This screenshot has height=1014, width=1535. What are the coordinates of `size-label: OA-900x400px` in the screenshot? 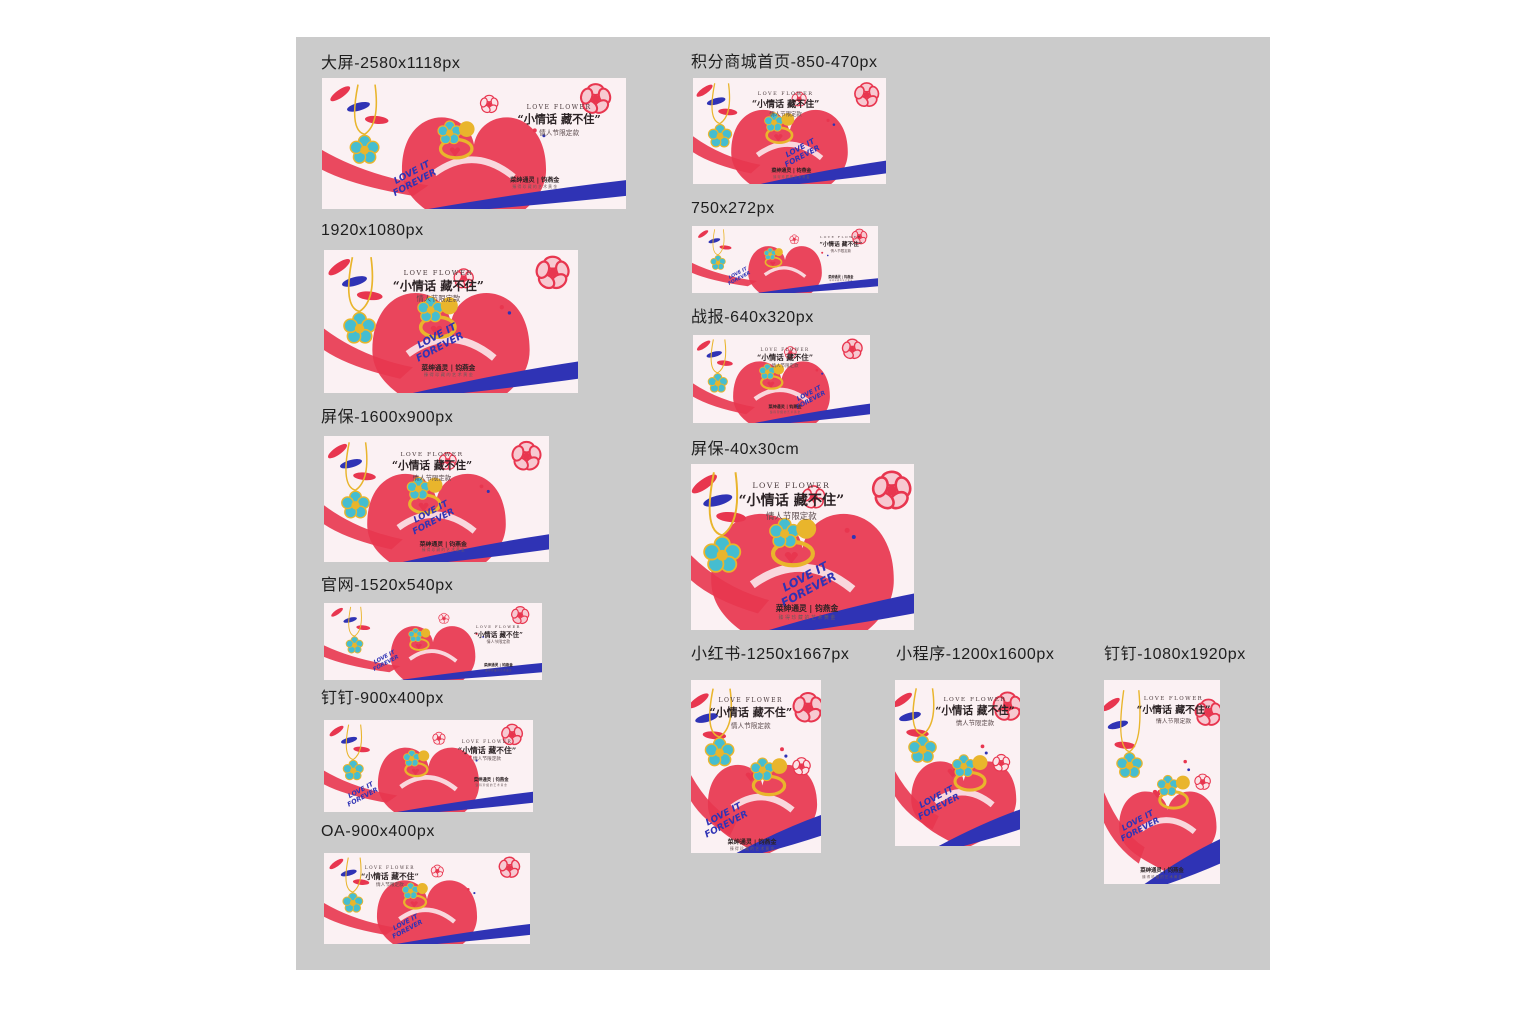 It's located at (378, 831).